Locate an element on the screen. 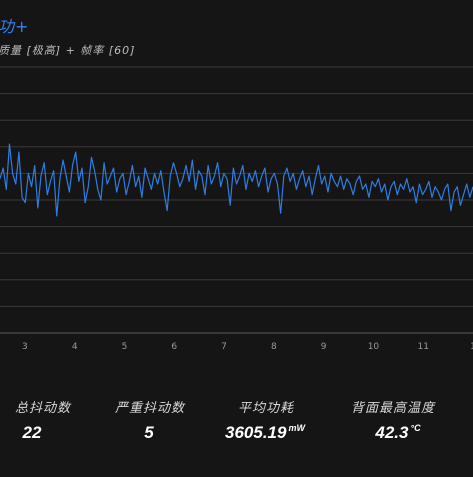 This screenshot has width=473, height=477. x-tick-label: 11 is located at coordinates (422, 347).